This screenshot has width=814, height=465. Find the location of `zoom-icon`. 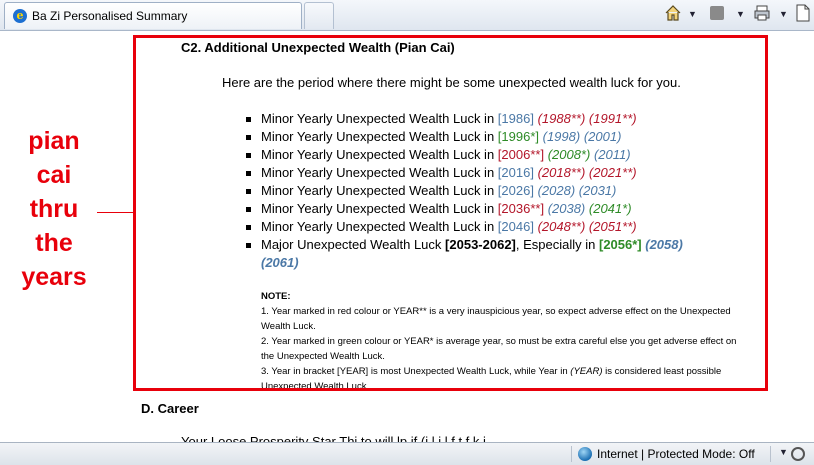

zoom-icon is located at coordinates (798, 454).